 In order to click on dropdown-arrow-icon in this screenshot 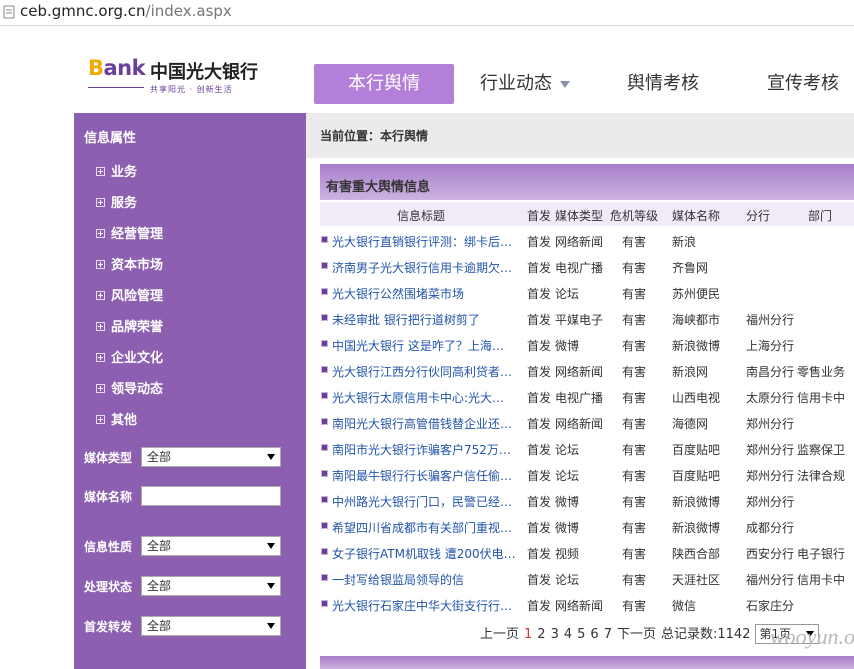, I will do `click(271, 626)`.